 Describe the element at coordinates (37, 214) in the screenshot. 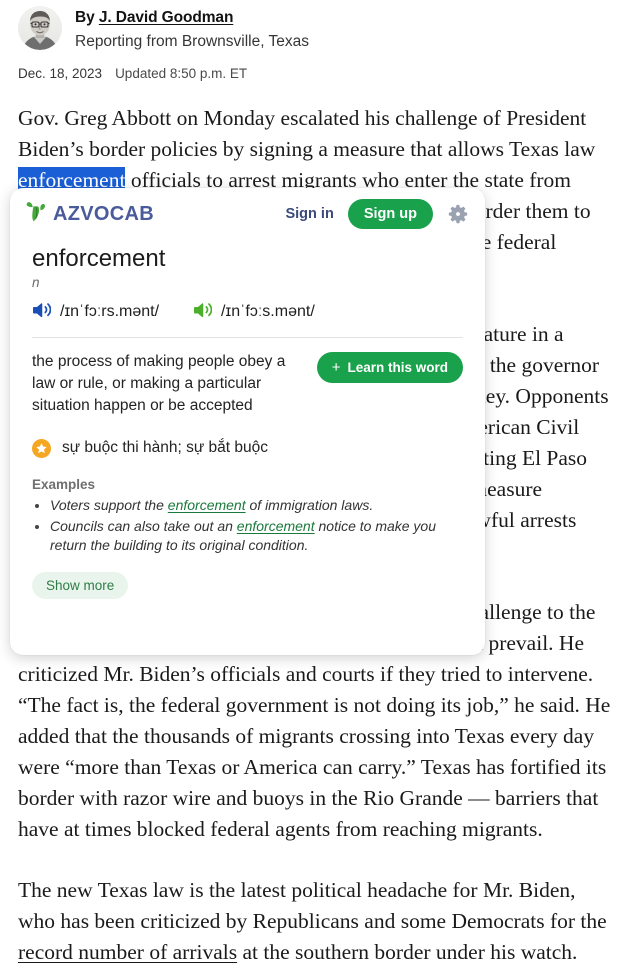

I see `leaf-sprout-icon` at that location.